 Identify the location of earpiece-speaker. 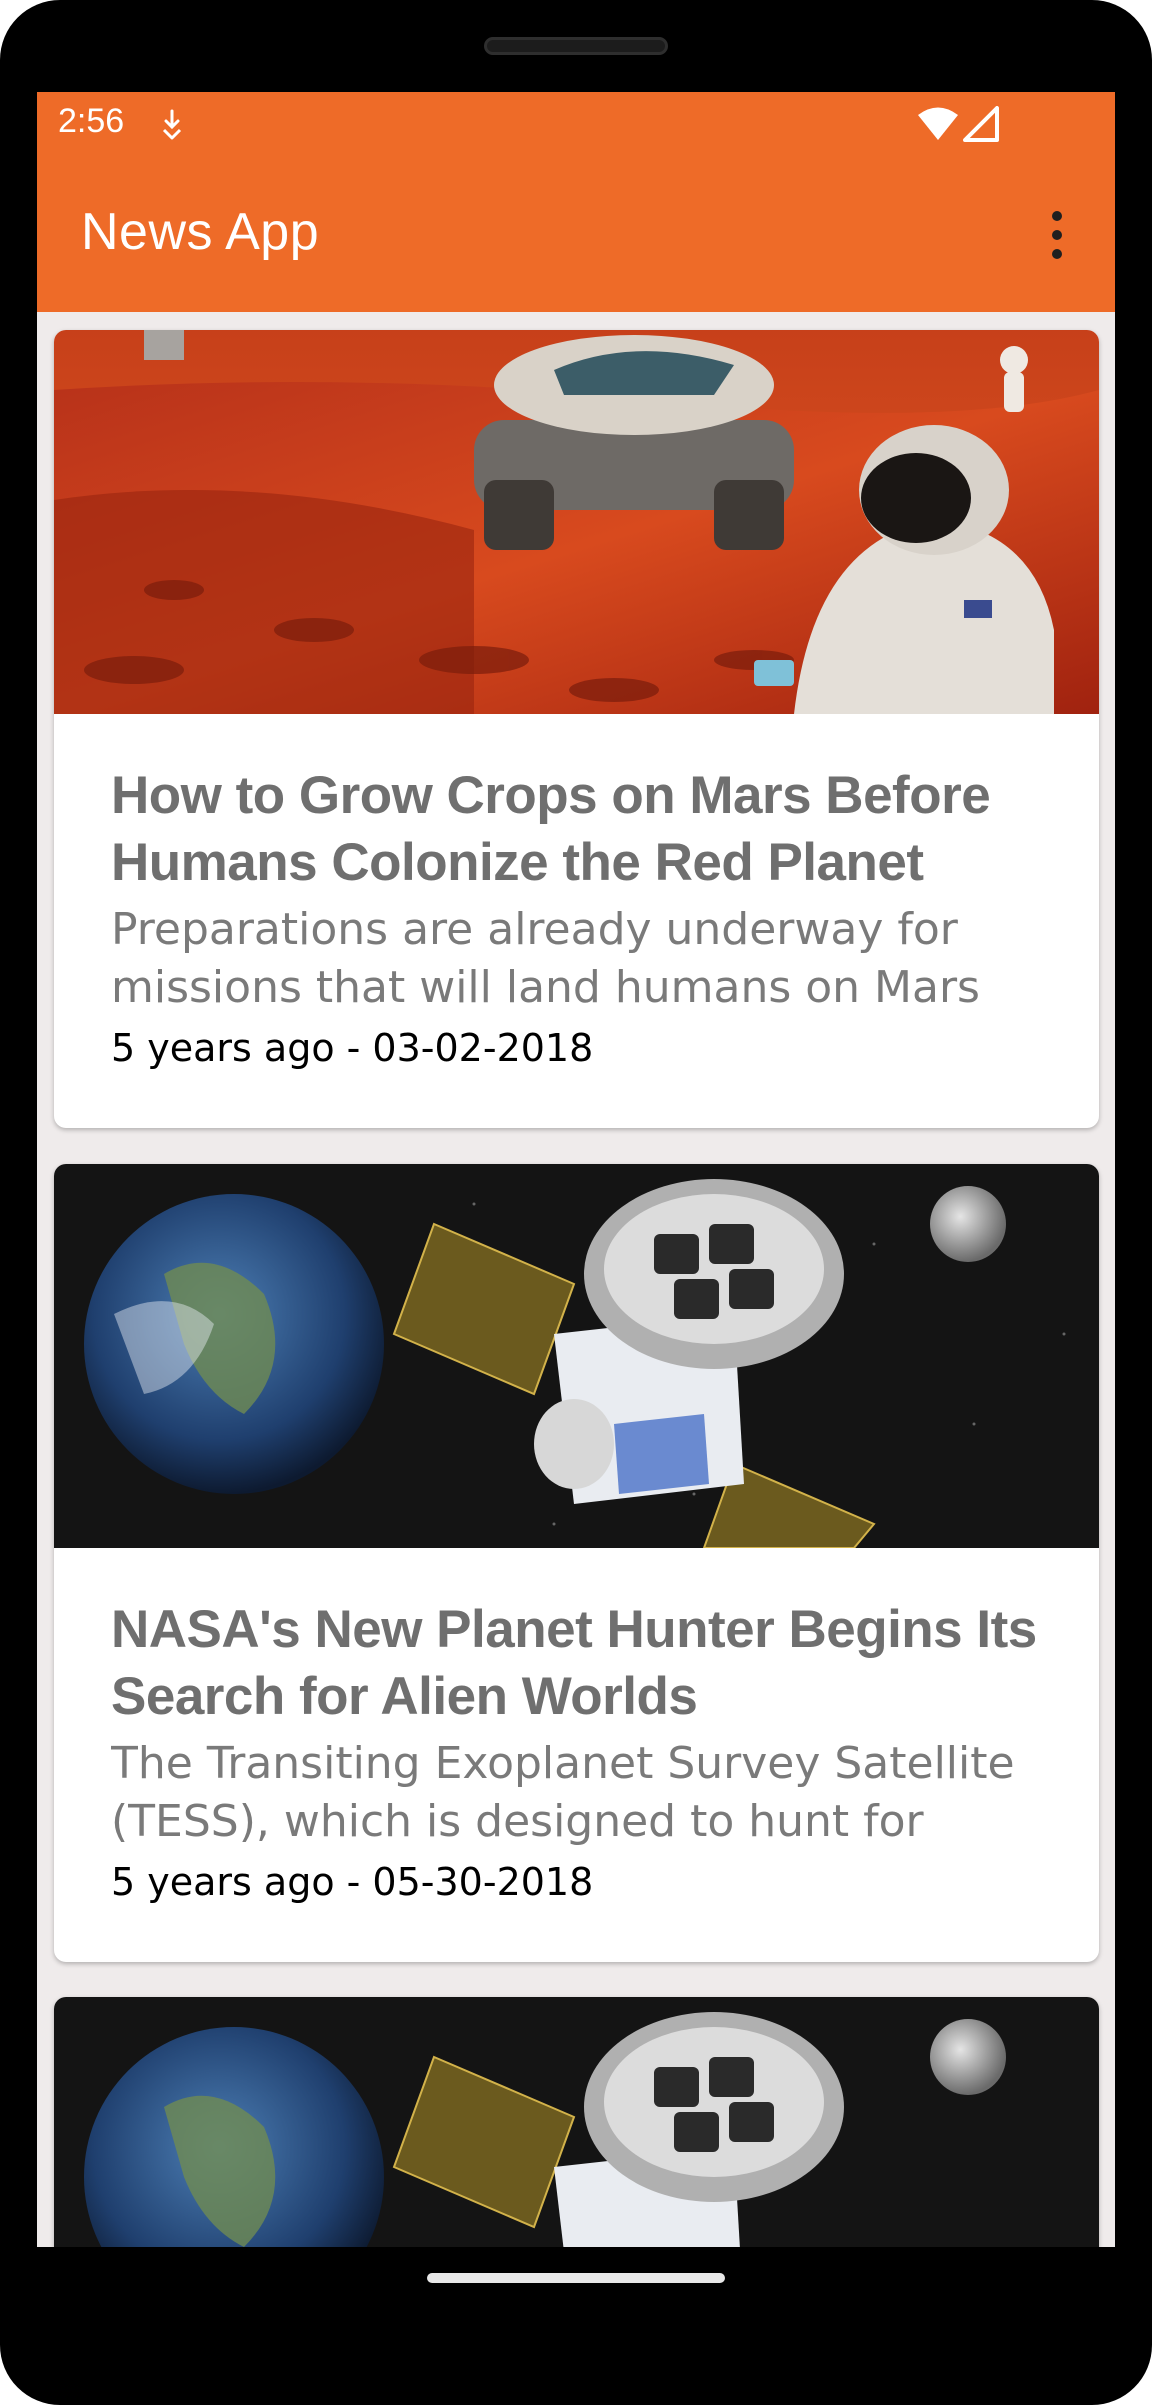
(576, 46).